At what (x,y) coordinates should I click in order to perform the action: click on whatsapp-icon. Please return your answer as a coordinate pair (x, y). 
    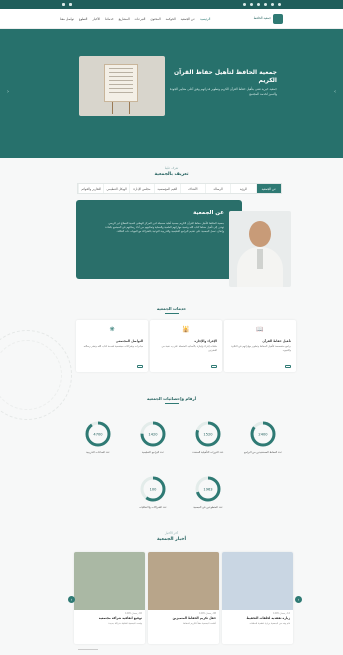
    Looking at the image, I should click on (244, 4).